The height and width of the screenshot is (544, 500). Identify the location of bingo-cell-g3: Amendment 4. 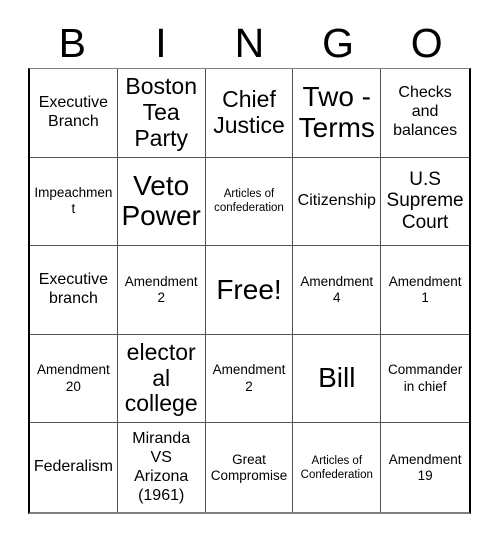
(337, 290).